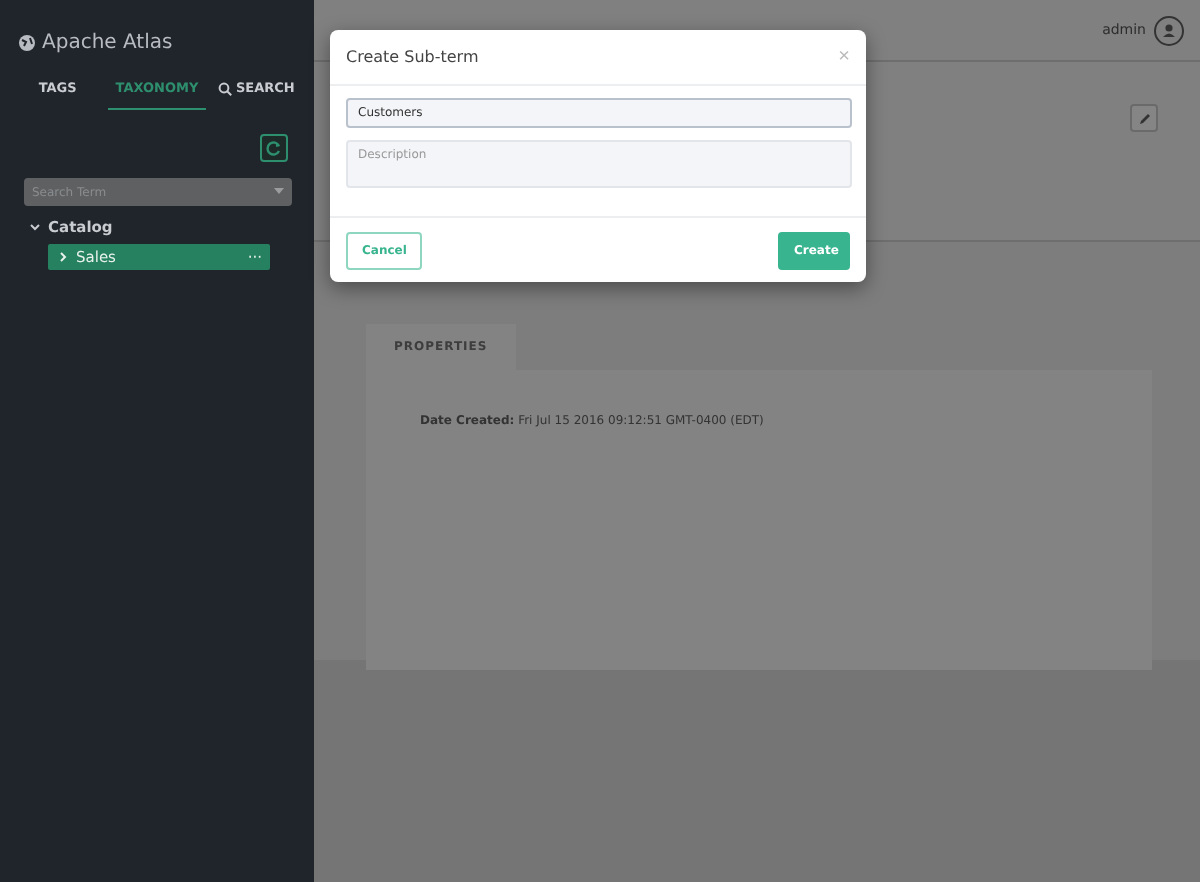 Image resolution: width=1200 pixels, height=882 pixels. I want to click on pencil-icon, so click(1144, 118).